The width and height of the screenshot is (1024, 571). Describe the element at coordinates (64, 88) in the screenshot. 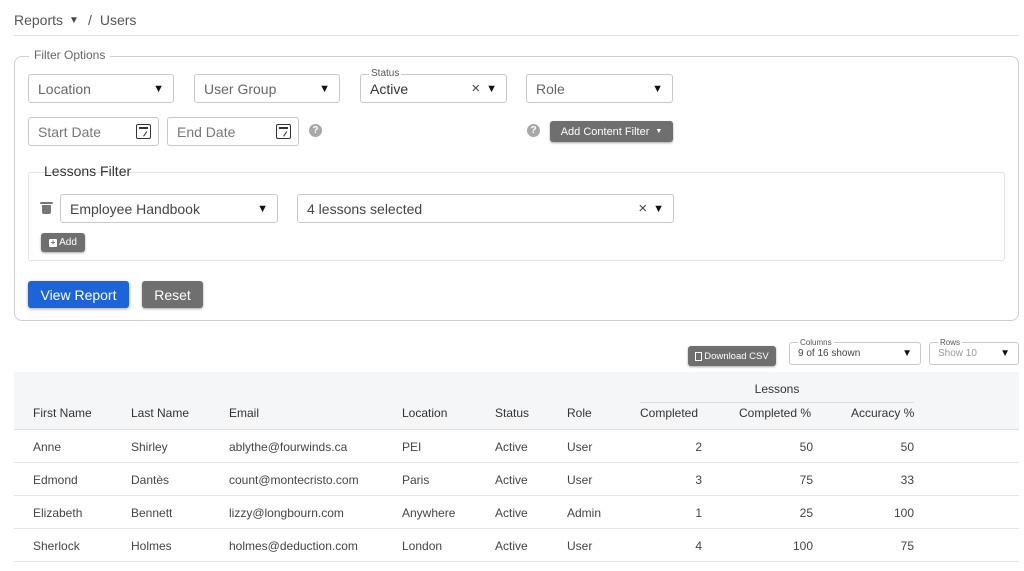

I see `location-select-value: Location` at that location.